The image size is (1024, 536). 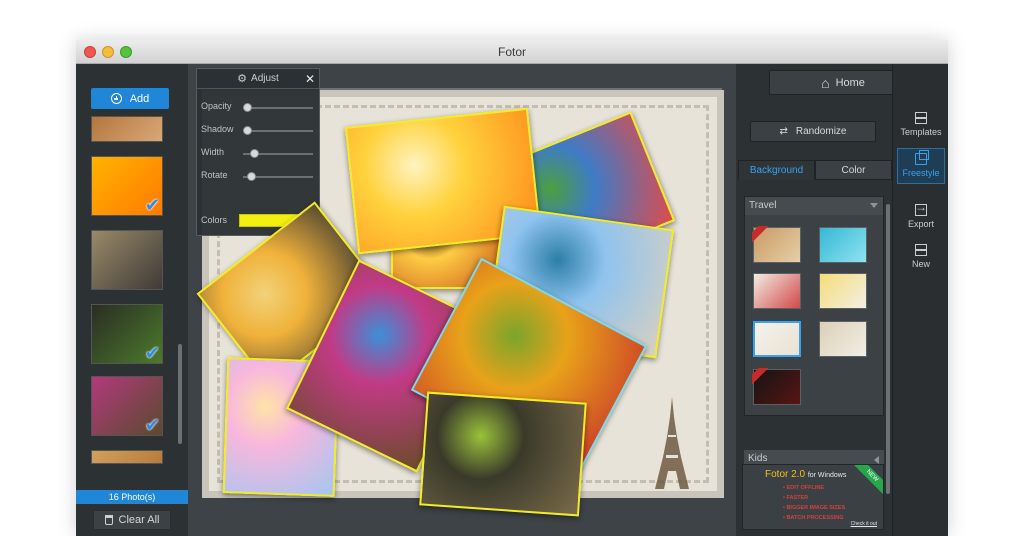 I want to click on tab-bar: Background Color, so click(x=815, y=170).